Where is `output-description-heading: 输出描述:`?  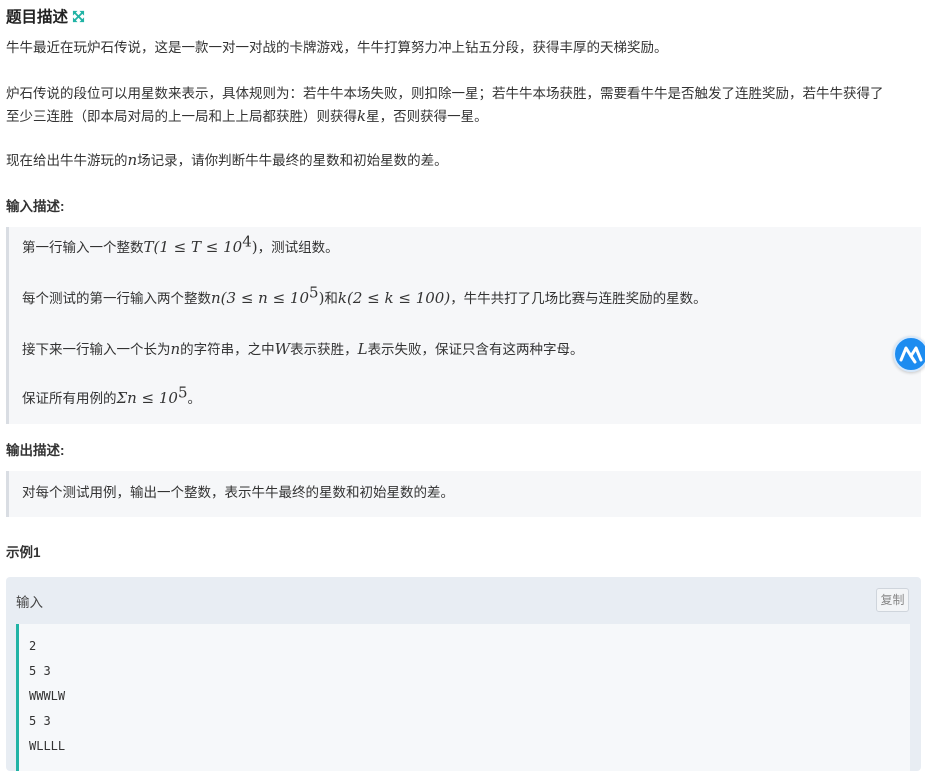
output-description-heading: 输出描述: is located at coordinates (35, 450).